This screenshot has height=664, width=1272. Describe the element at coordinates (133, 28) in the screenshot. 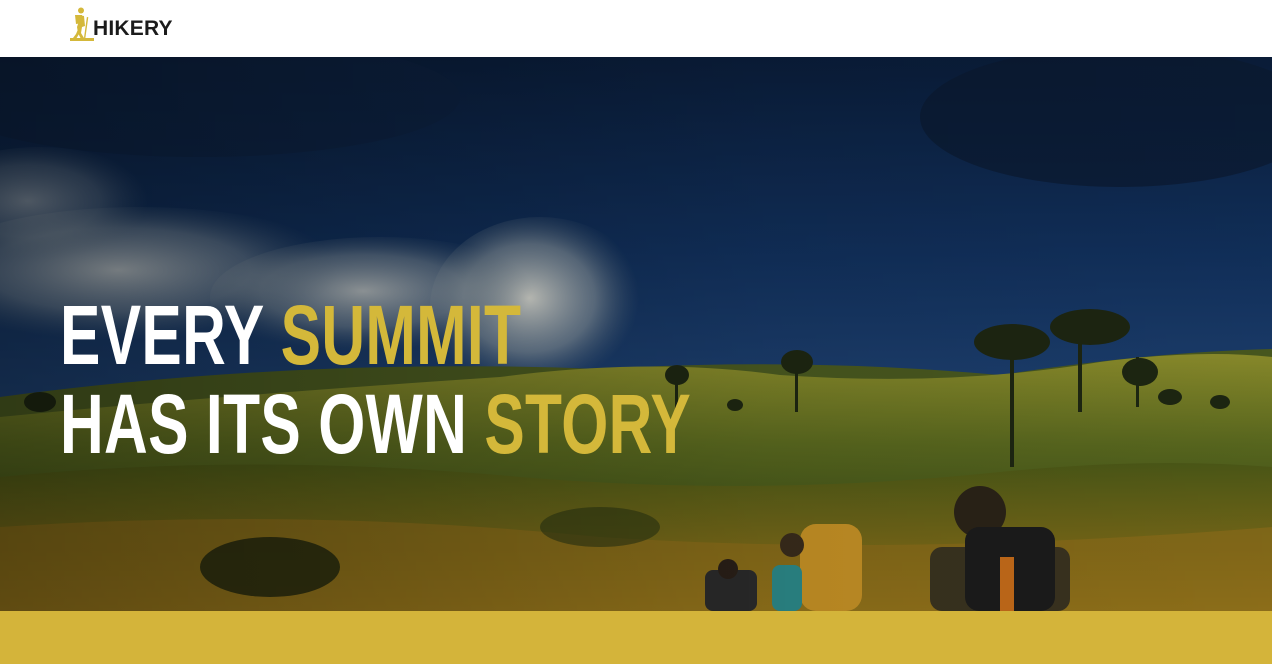

I see `brand-name: HIKERY` at that location.